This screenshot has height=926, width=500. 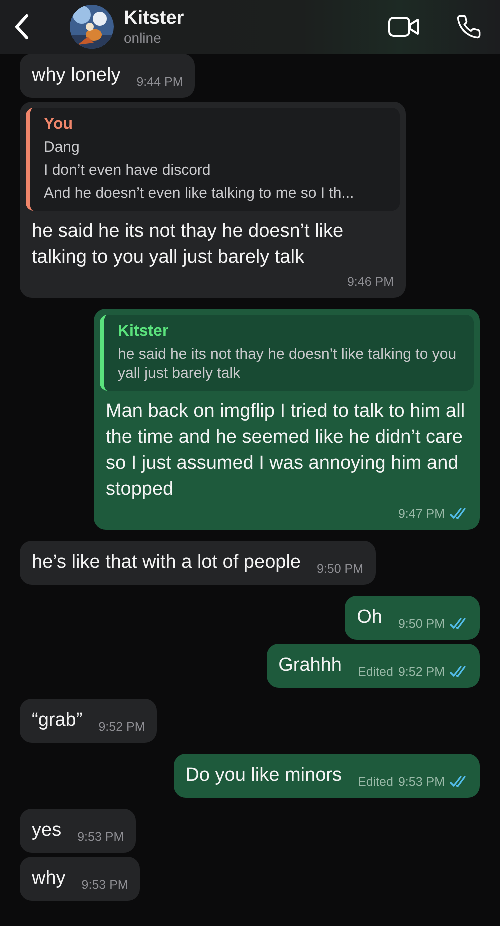 I want to click on quote-author: Kitster, so click(x=144, y=332).